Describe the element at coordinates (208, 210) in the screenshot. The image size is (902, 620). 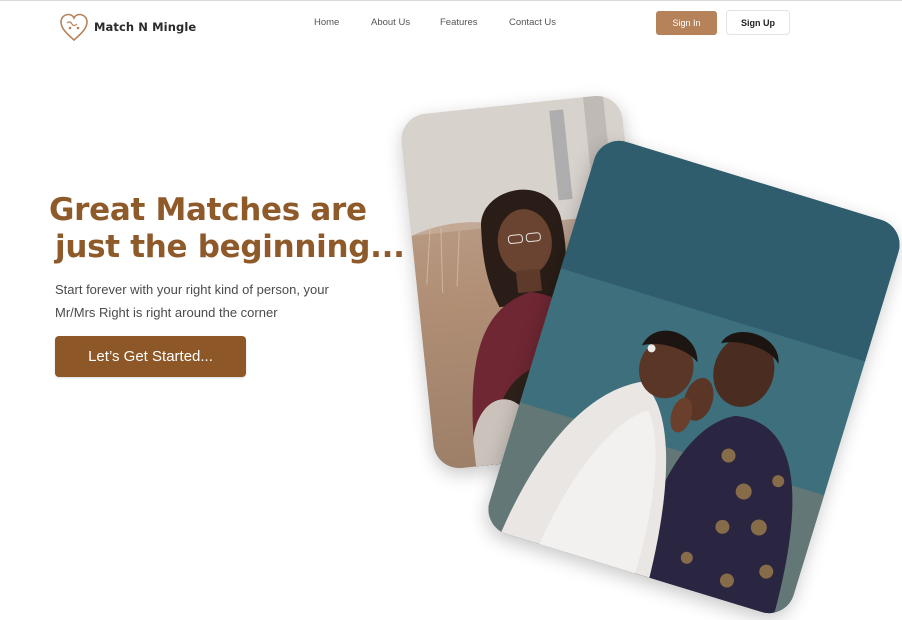
I see `hero-title-line1: Great Matches are` at that location.